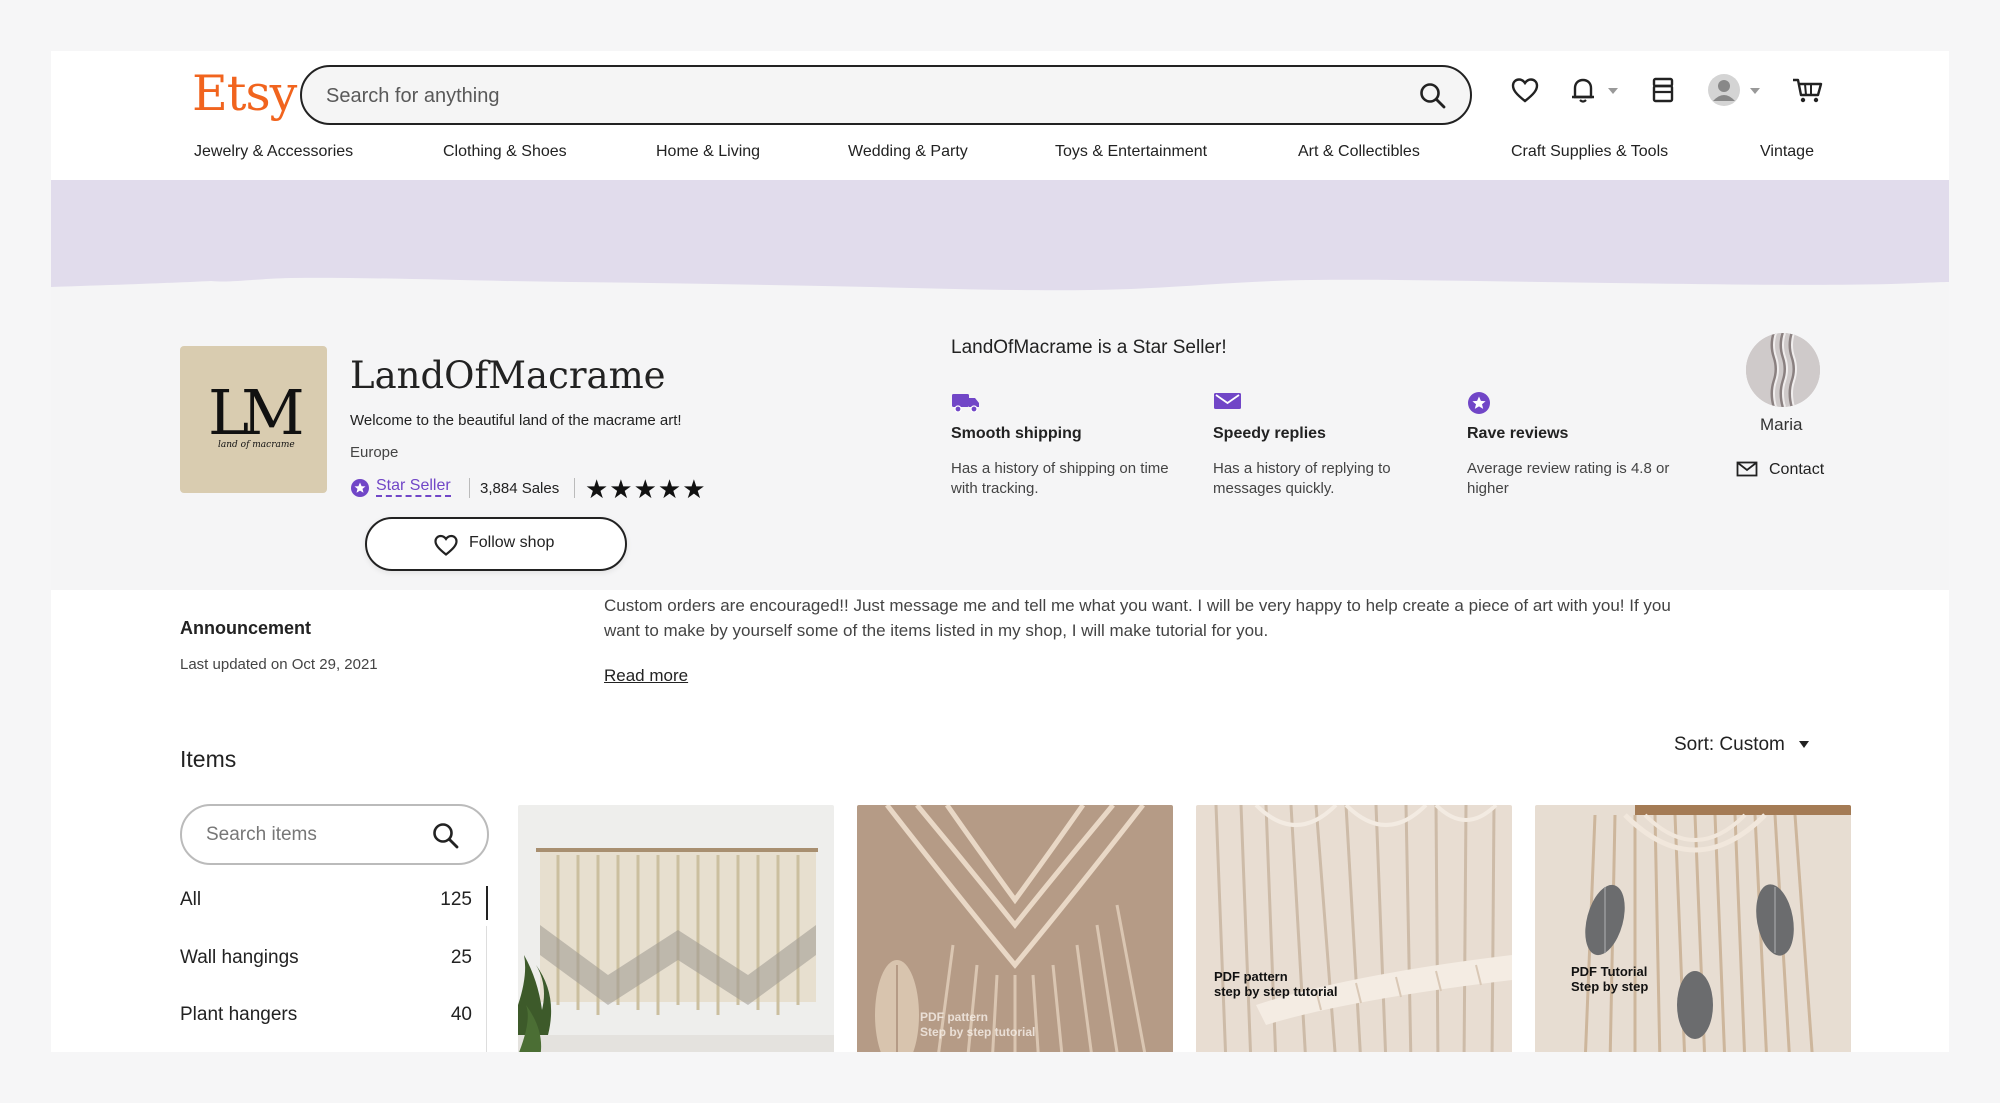 The height and width of the screenshot is (1103, 2000). What do you see at coordinates (256, 412) in the screenshot?
I see `shop-logo-mark: LM` at bounding box center [256, 412].